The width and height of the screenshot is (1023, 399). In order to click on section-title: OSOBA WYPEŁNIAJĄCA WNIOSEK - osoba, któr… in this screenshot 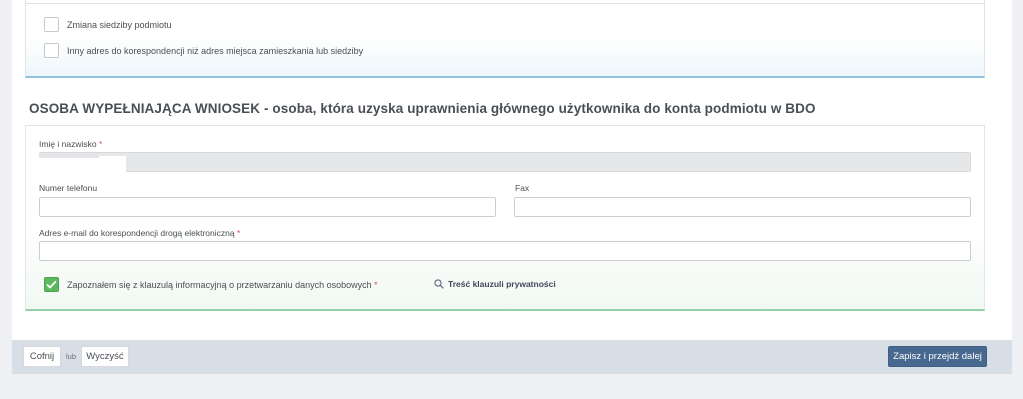, I will do `click(422, 108)`.